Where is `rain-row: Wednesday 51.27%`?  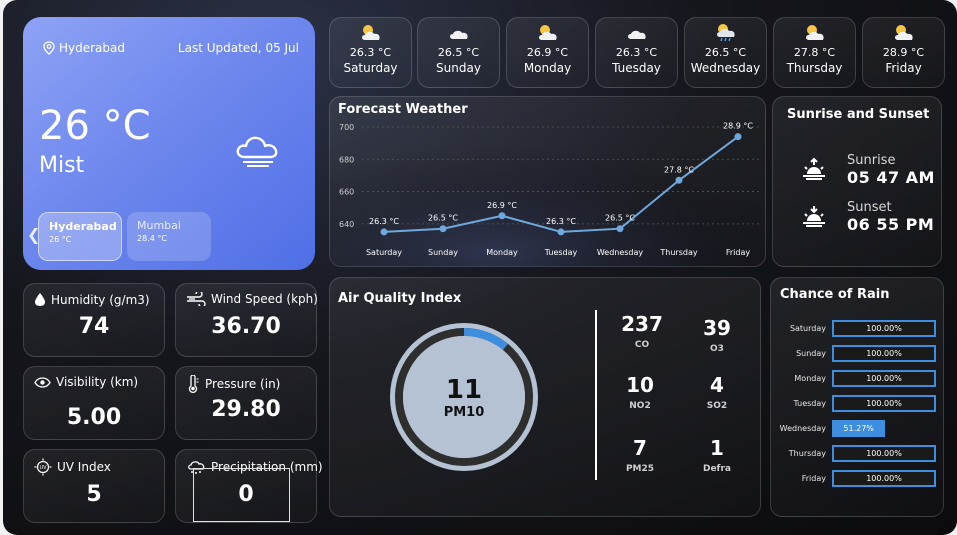 rain-row: Wednesday 51.27% is located at coordinates (853, 428).